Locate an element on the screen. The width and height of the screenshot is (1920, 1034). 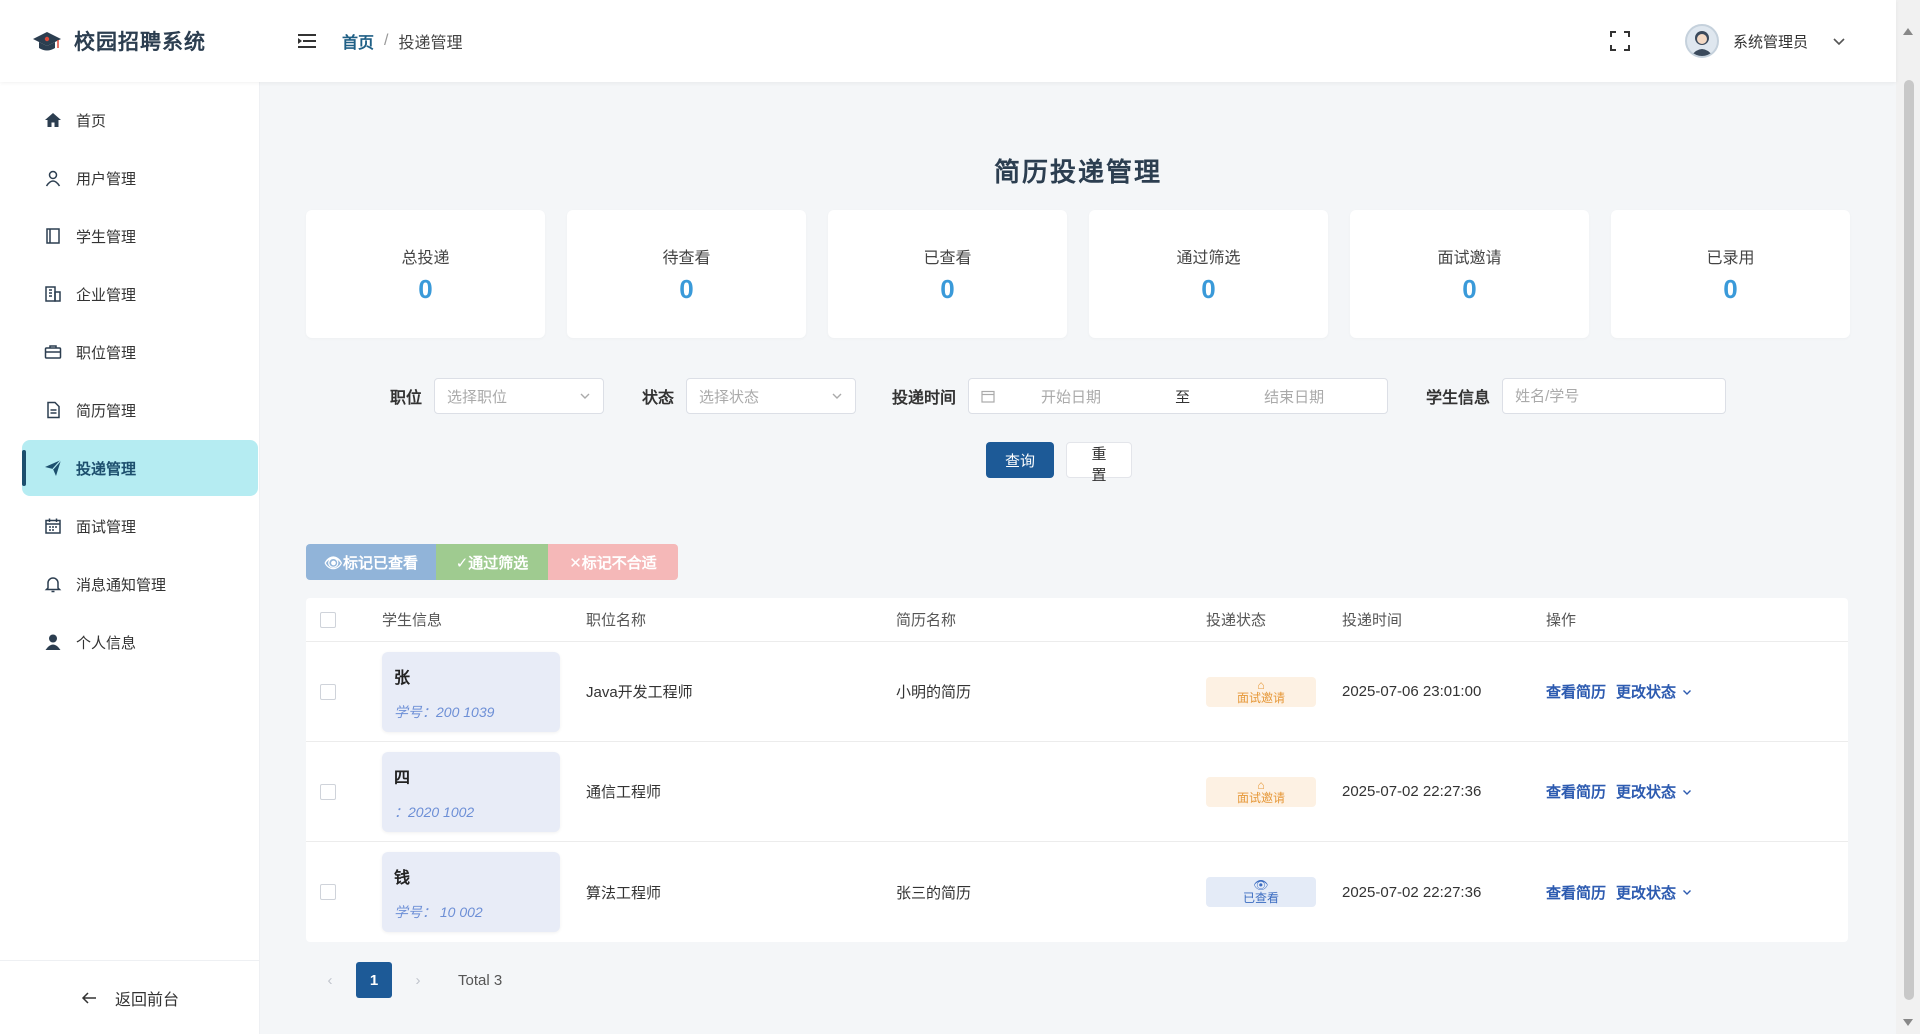
breadcrumb: 首页 / 投递管理 is located at coordinates (402, 41).